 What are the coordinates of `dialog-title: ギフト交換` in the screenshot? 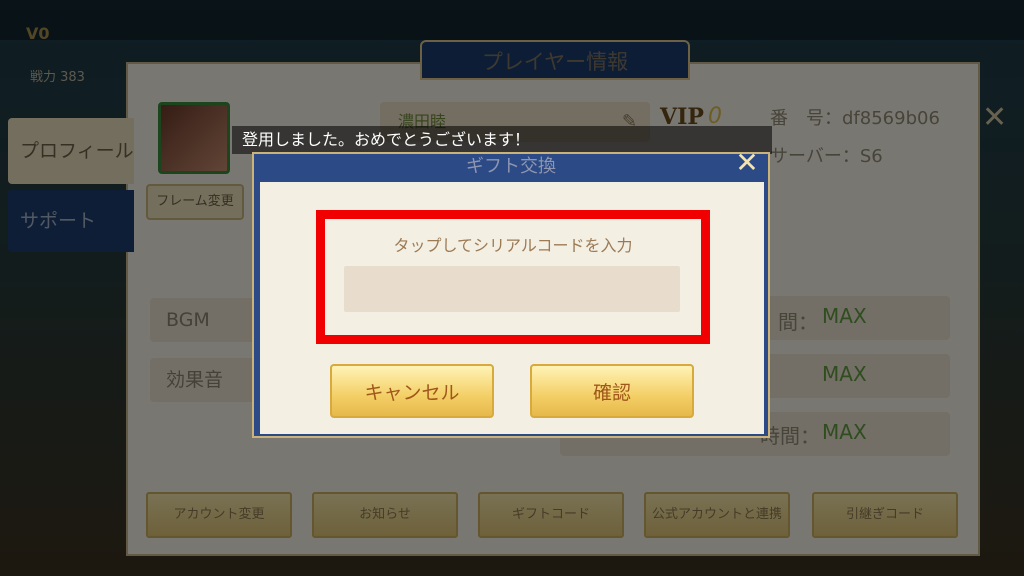 It's located at (511, 166).